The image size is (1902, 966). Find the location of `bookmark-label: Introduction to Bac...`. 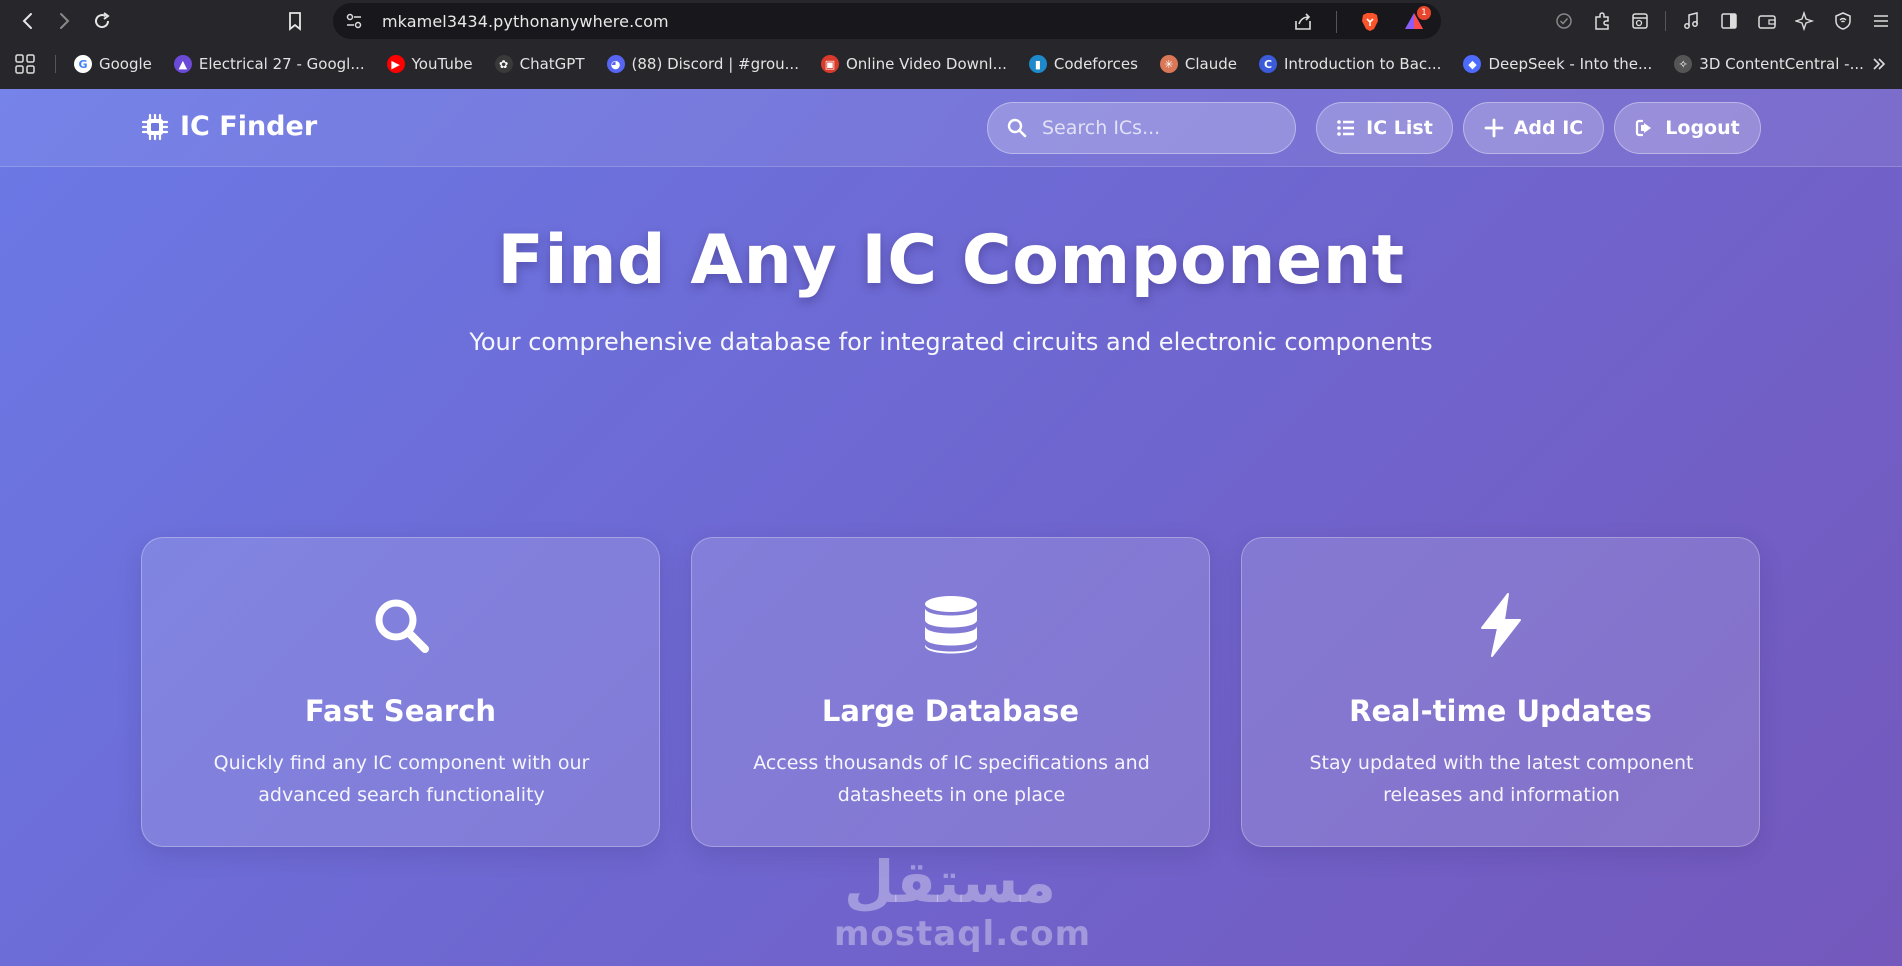

bookmark-label: Introduction to Bac... is located at coordinates (1362, 64).